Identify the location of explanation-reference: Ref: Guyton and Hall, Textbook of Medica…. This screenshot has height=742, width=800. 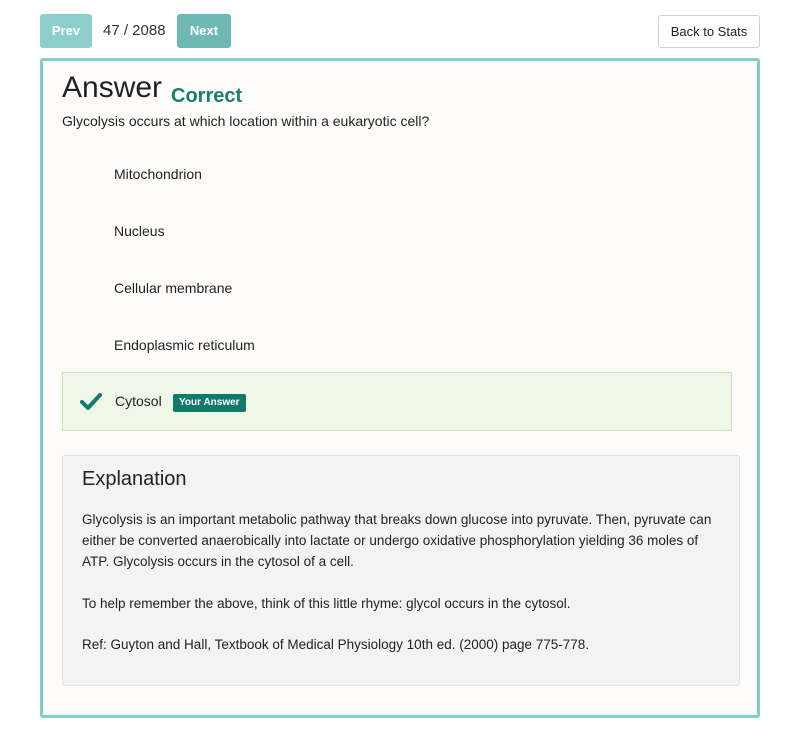
(336, 644).